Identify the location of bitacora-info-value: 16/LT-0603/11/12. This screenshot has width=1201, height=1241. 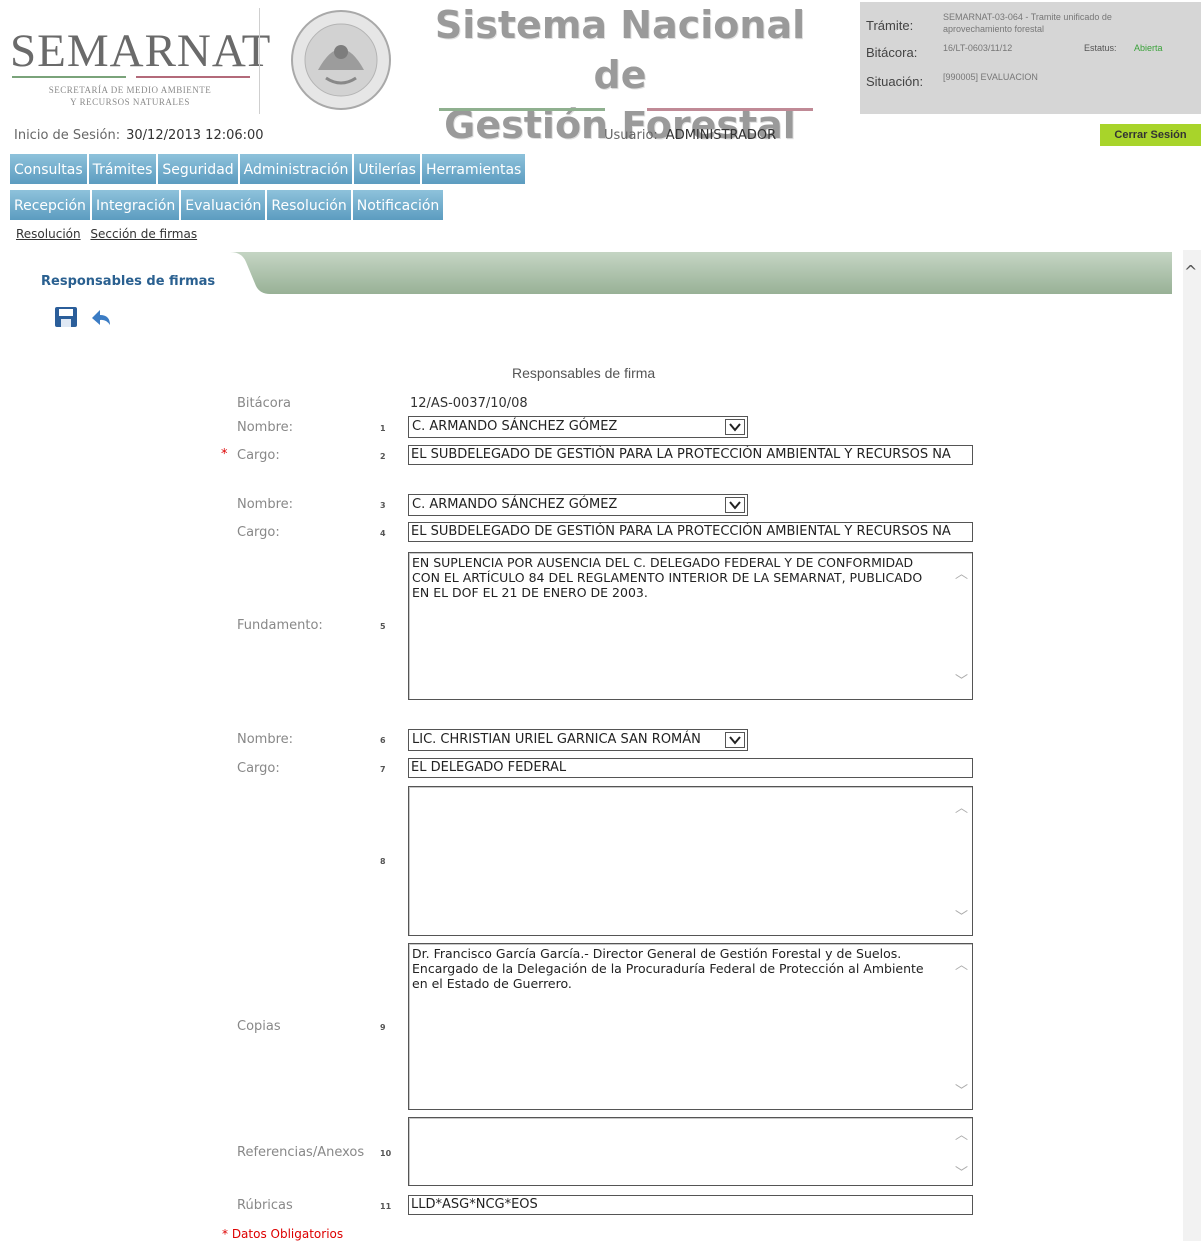
(978, 48).